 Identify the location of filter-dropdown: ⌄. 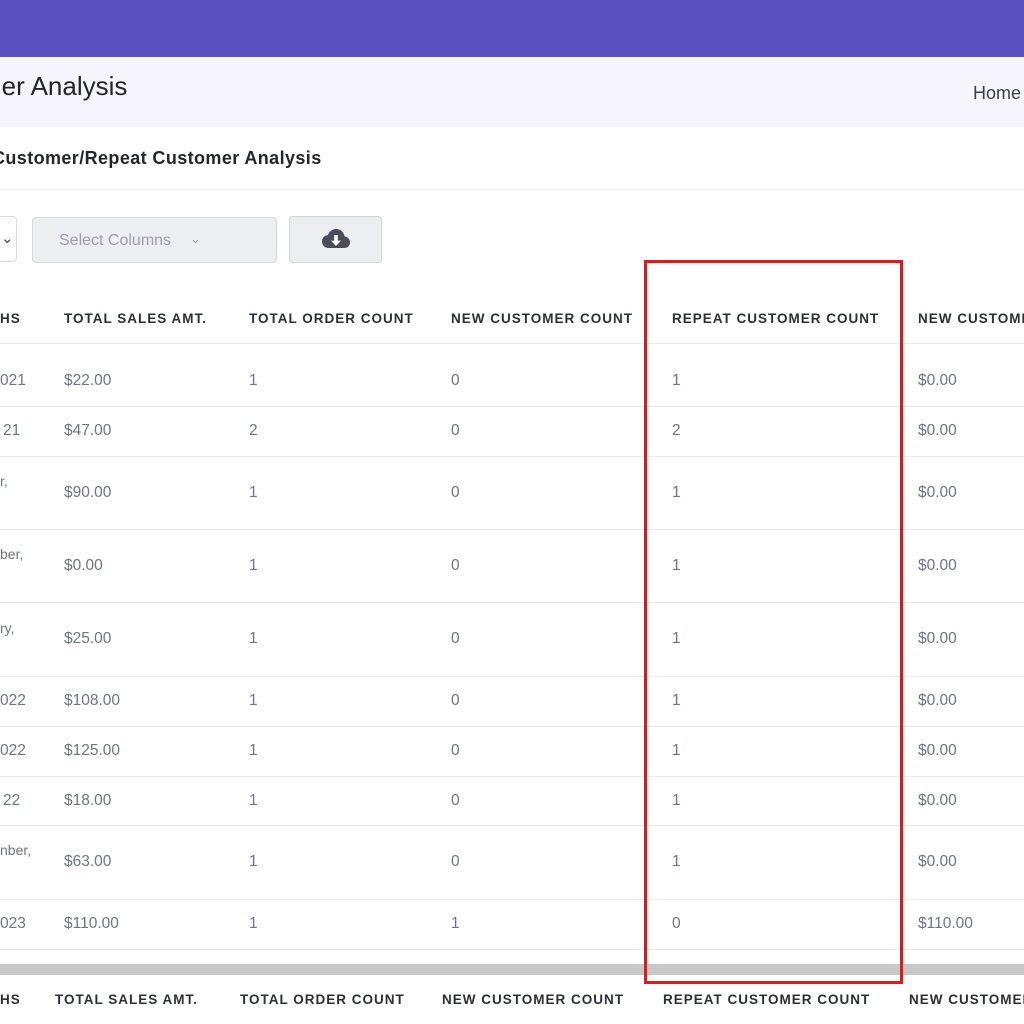
(8, 239).